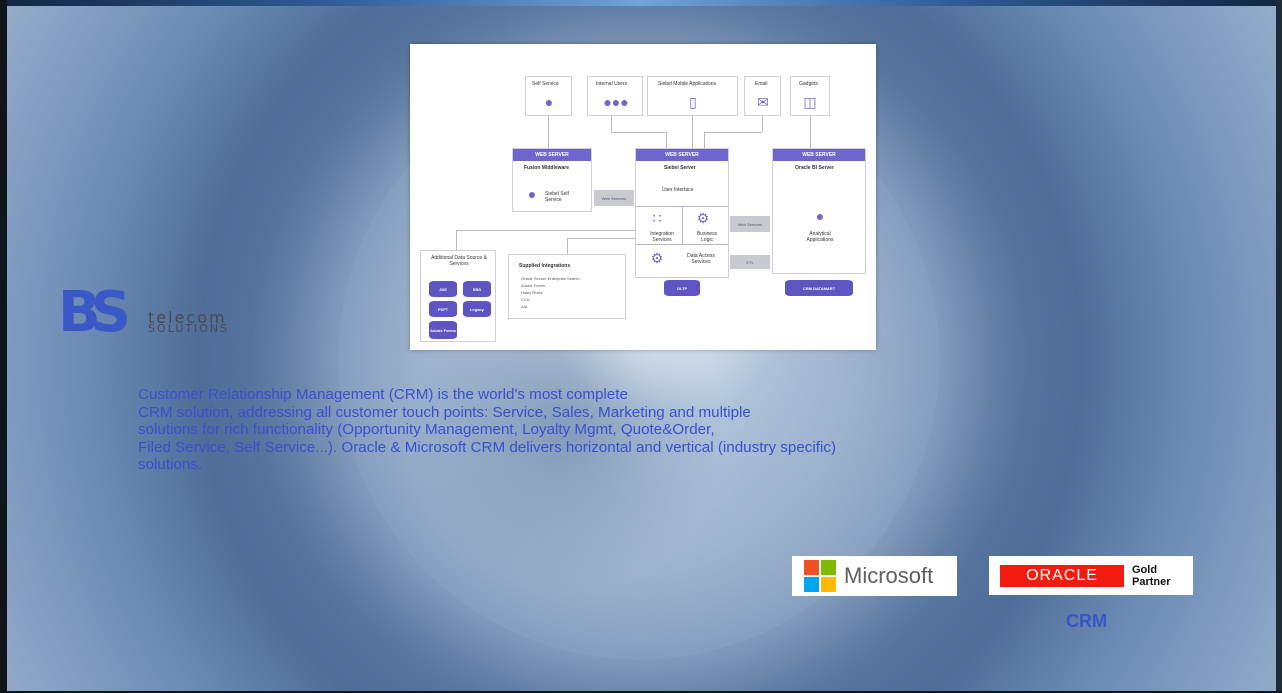 The image size is (1282, 693). Describe the element at coordinates (641, 3) in the screenshot. I see `top-accent-bar` at that location.